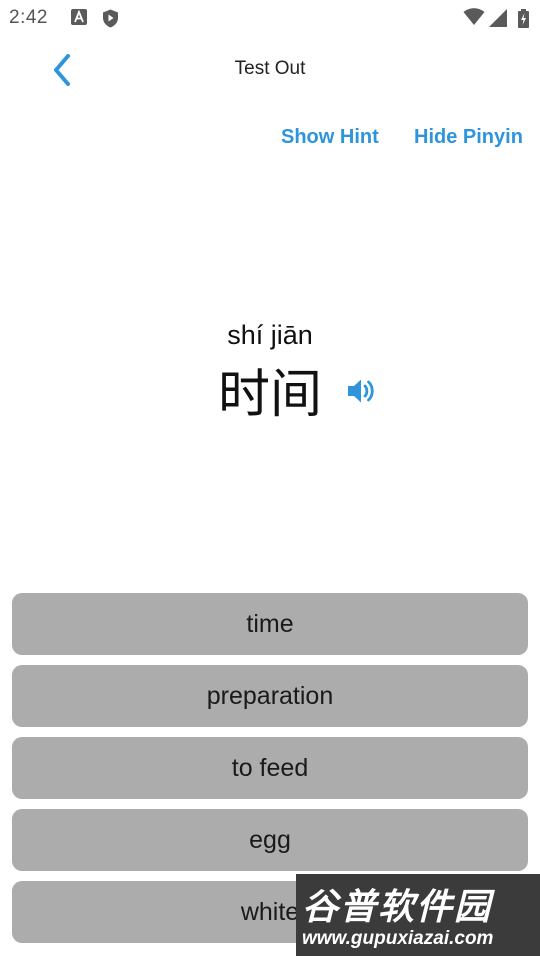 The image size is (540, 960). Describe the element at coordinates (397, 907) in the screenshot. I see `watermark-logo: 谷普软件园` at that location.